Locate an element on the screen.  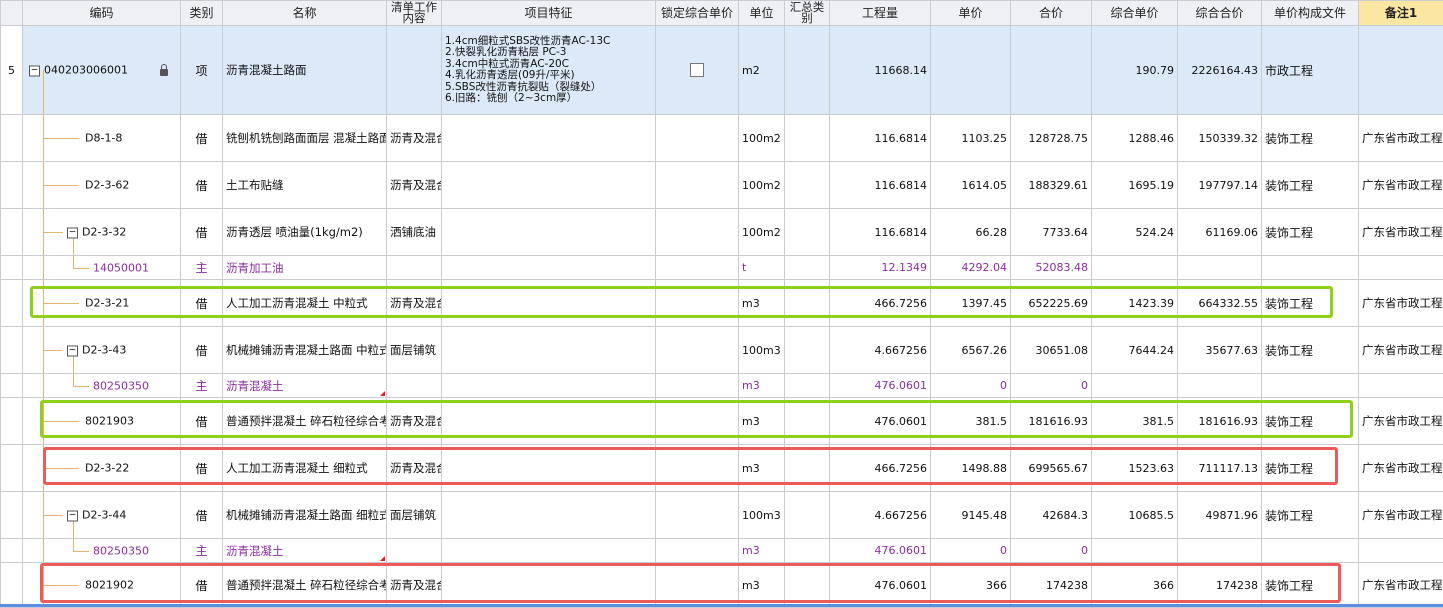
code-cell: − D2-3-44 is located at coordinates (101, 515).